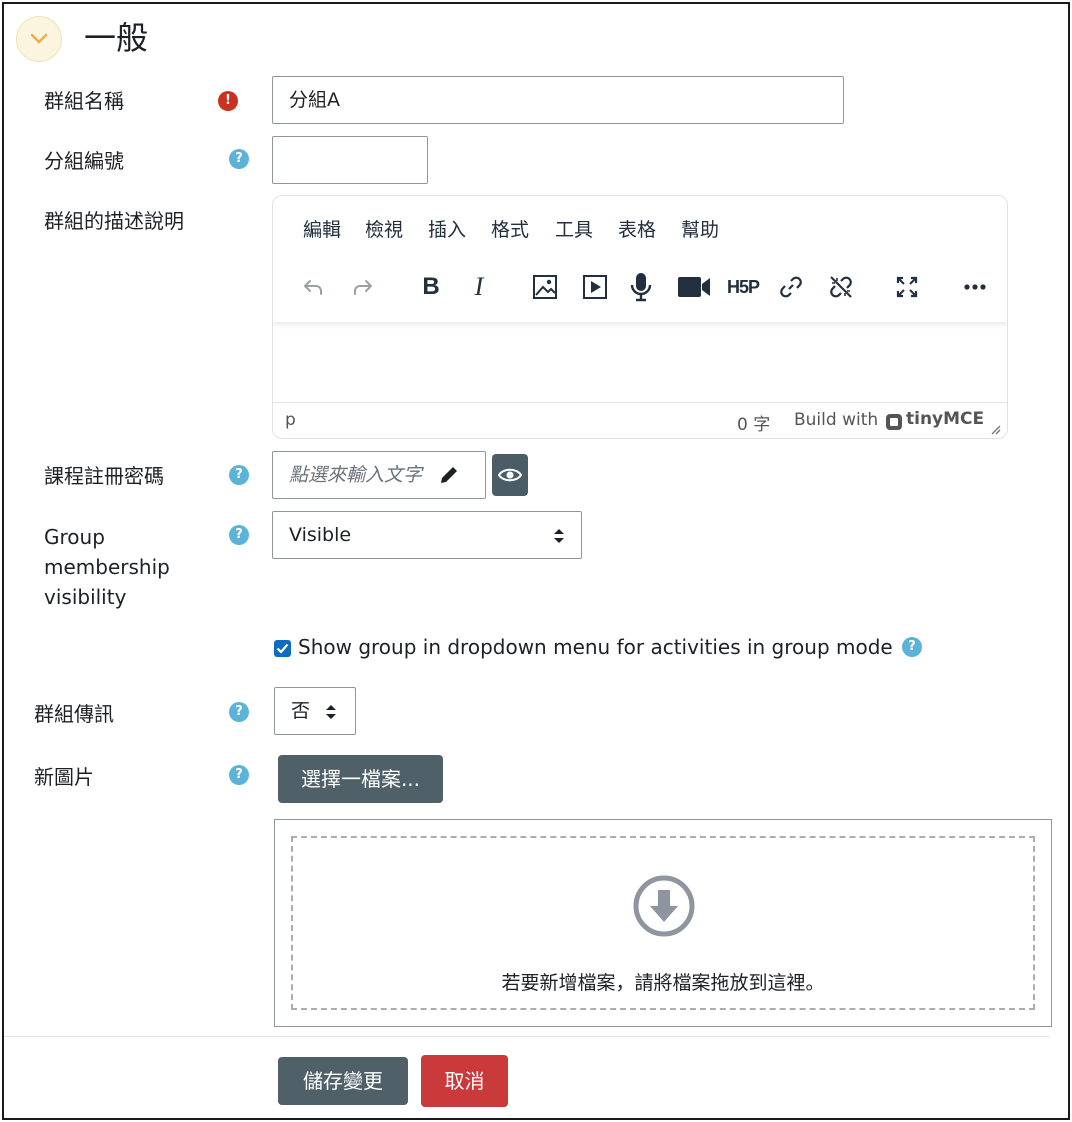  What do you see at coordinates (290, 420) in the screenshot?
I see `element-path: p` at bounding box center [290, 420].